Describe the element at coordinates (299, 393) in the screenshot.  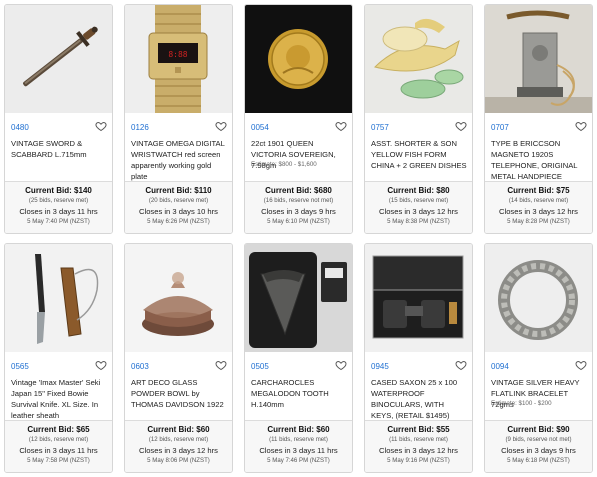
I see `lot-title: CARCHAROCLES MEGALODON TOOTH H.140mm` at that location.